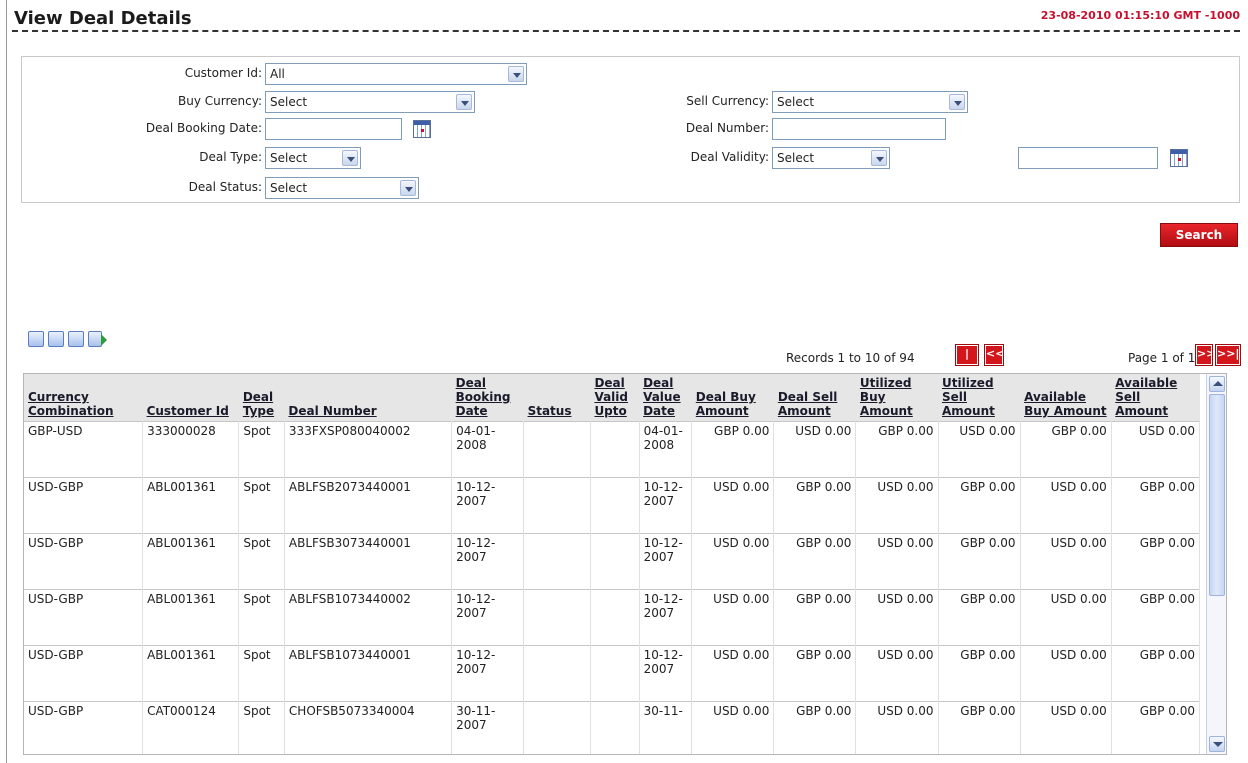 The height and width of the screenshot is (763, 1248). Describe the element at coordinates (368, 561) in the screenshot. I see `table-cell: ABLFSB3073440001` at that location.